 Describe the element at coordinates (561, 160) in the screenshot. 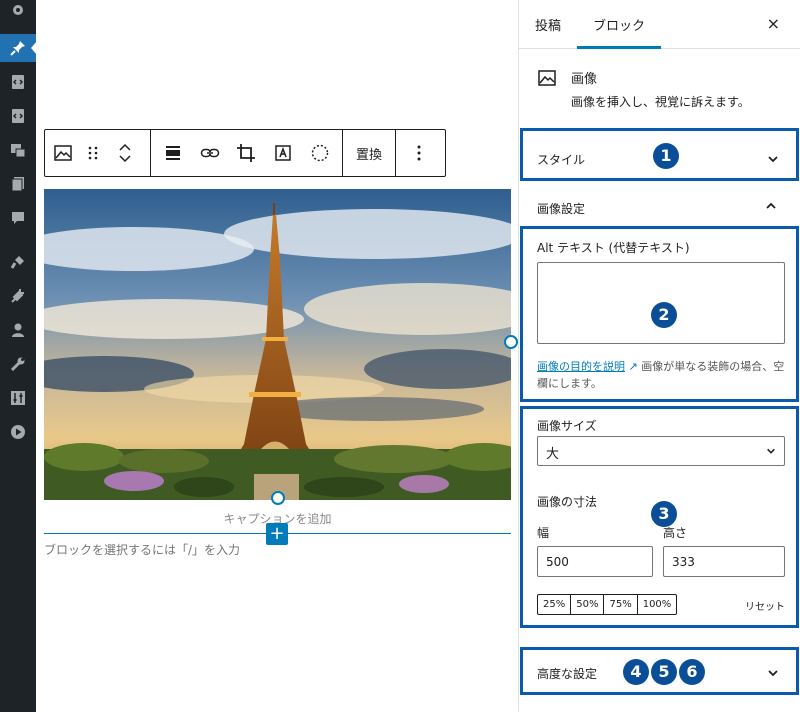

I see `style-panel-title: スタイル` at that location.